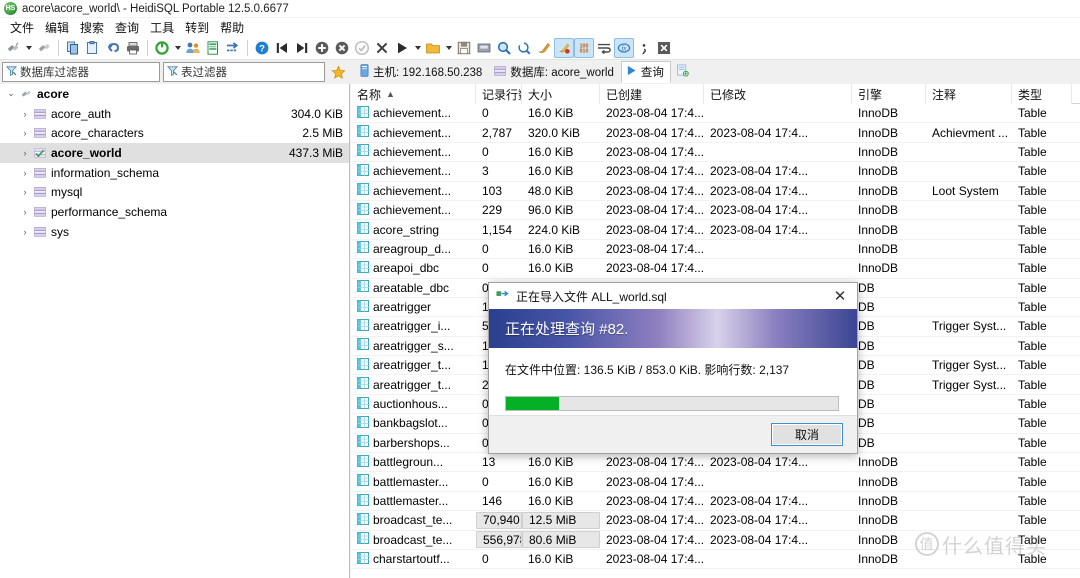  Describe the element at coordinates (645, 72) in the screenshot. I see `tab-query: 查询` at that location.